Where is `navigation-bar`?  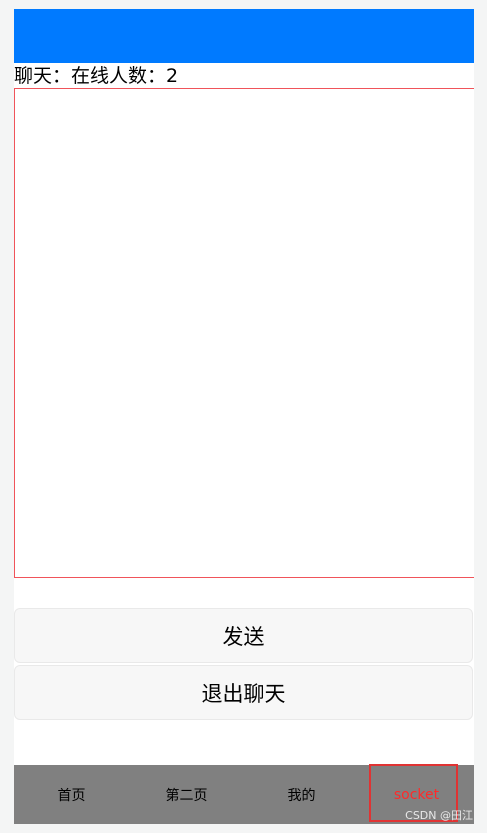
navigation-bar is located at coordinates (244, 36).